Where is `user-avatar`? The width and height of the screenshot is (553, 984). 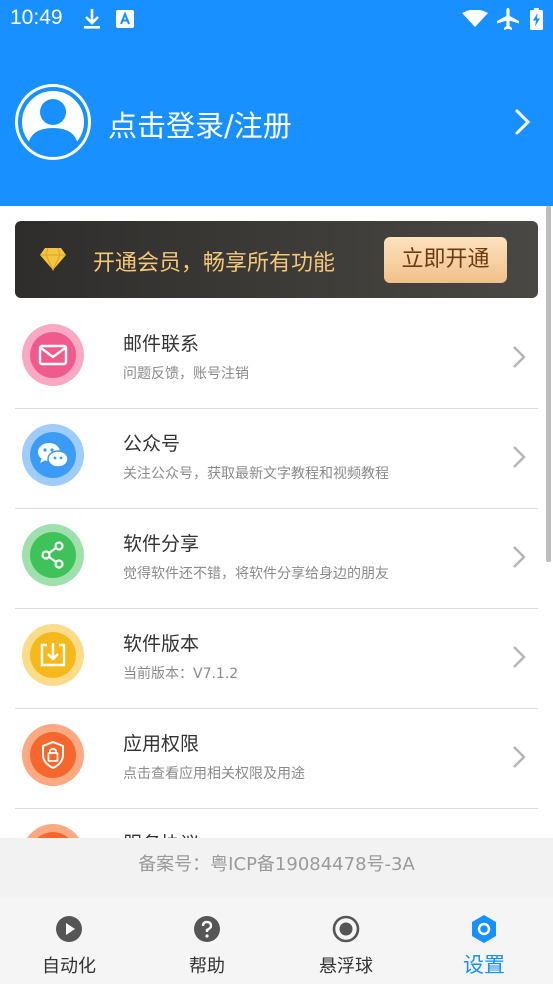
user-avatar is located at coordinates (53, 122).